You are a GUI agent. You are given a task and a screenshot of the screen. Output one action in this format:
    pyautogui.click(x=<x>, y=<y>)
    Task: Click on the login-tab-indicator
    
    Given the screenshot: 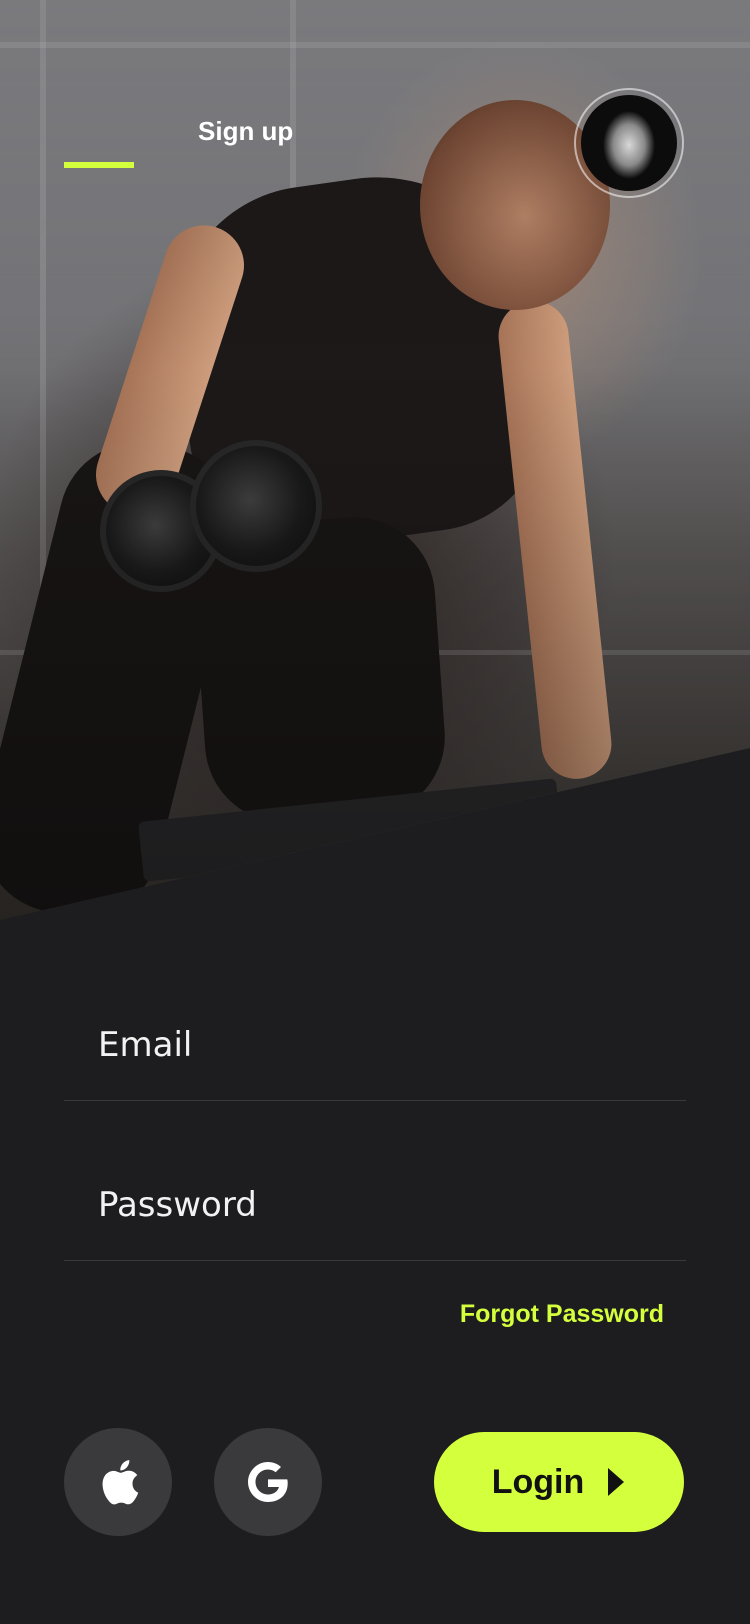 What is the action you would take?
    pyautogui.click(x=99, y=165)
    